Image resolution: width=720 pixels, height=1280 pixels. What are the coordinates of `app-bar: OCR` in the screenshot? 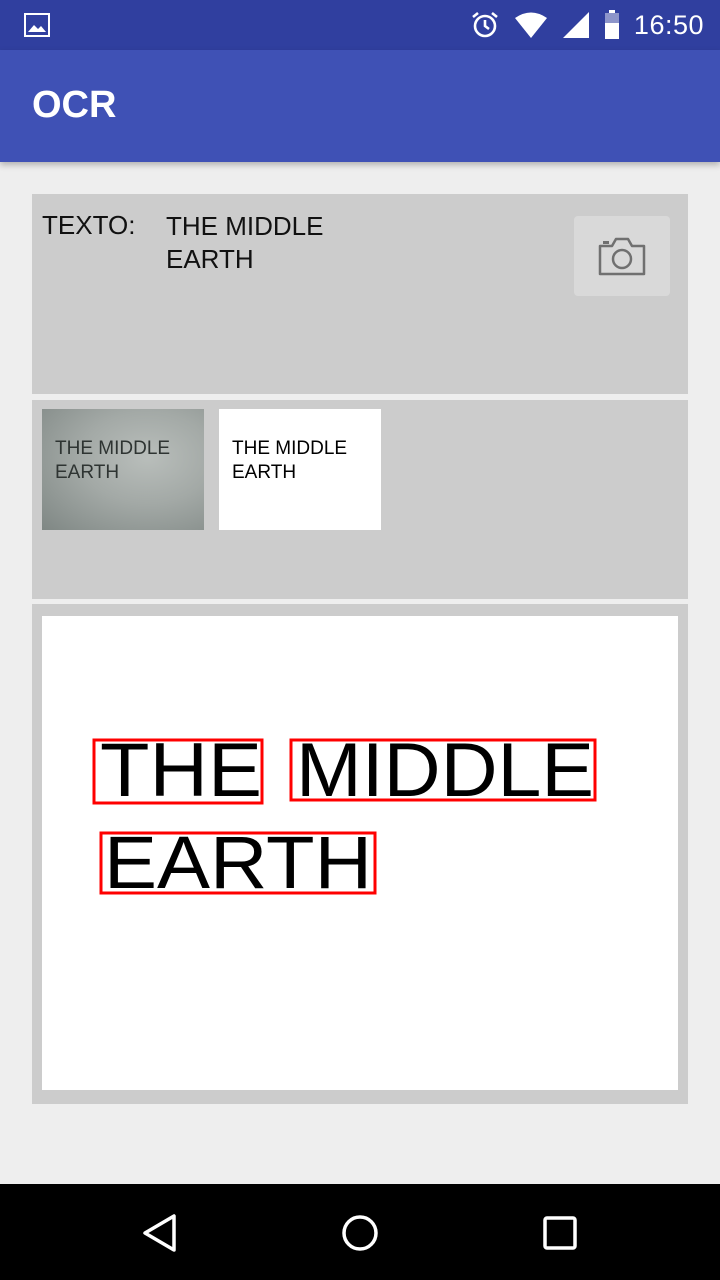 It's located at (360, 106).